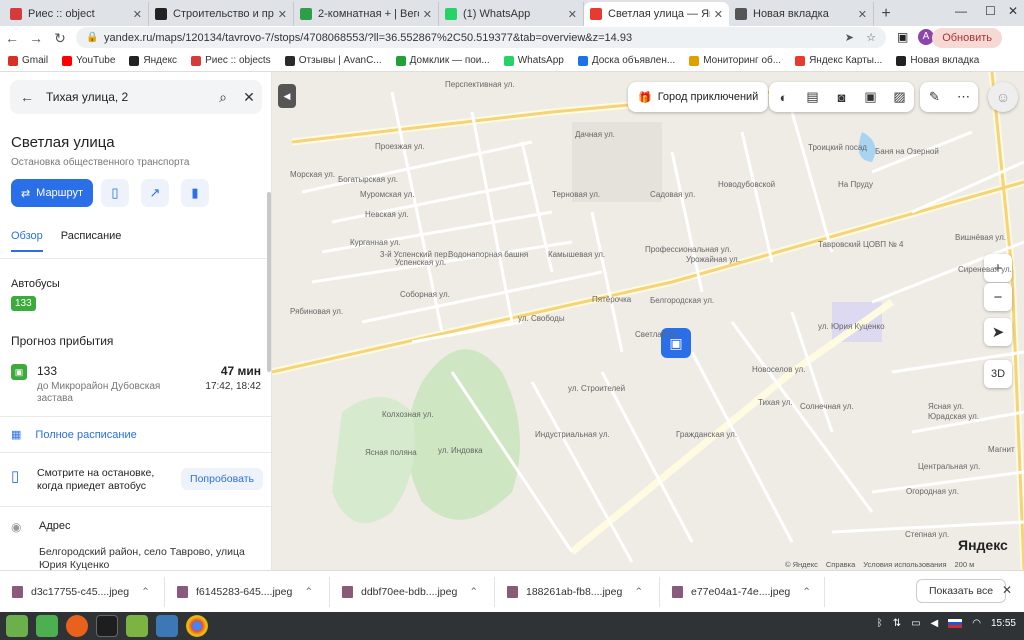 This screenshot has width=1024, height=640. What do you see at coordinates (935, 623) in the screenshot?
I see `volume-icon: ◀` at bounding box center [935, 623].